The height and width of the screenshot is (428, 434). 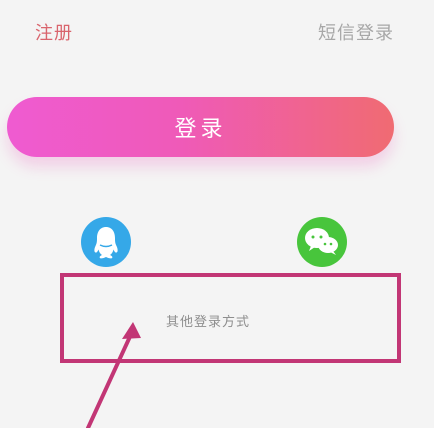 I want to click on wechat-icon, so click(x=321, y=241).